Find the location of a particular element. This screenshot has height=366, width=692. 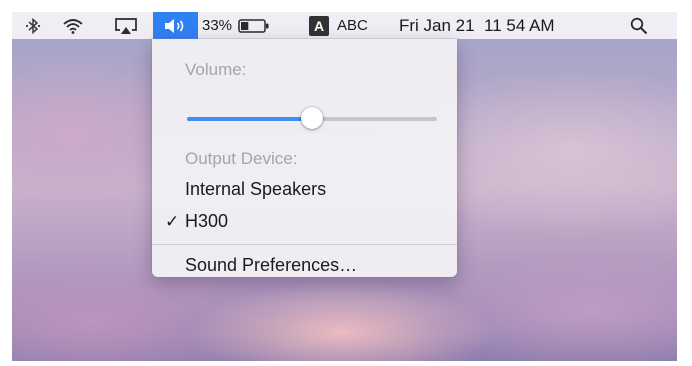

bluetooth-icon is located at coordinates (33, 25).